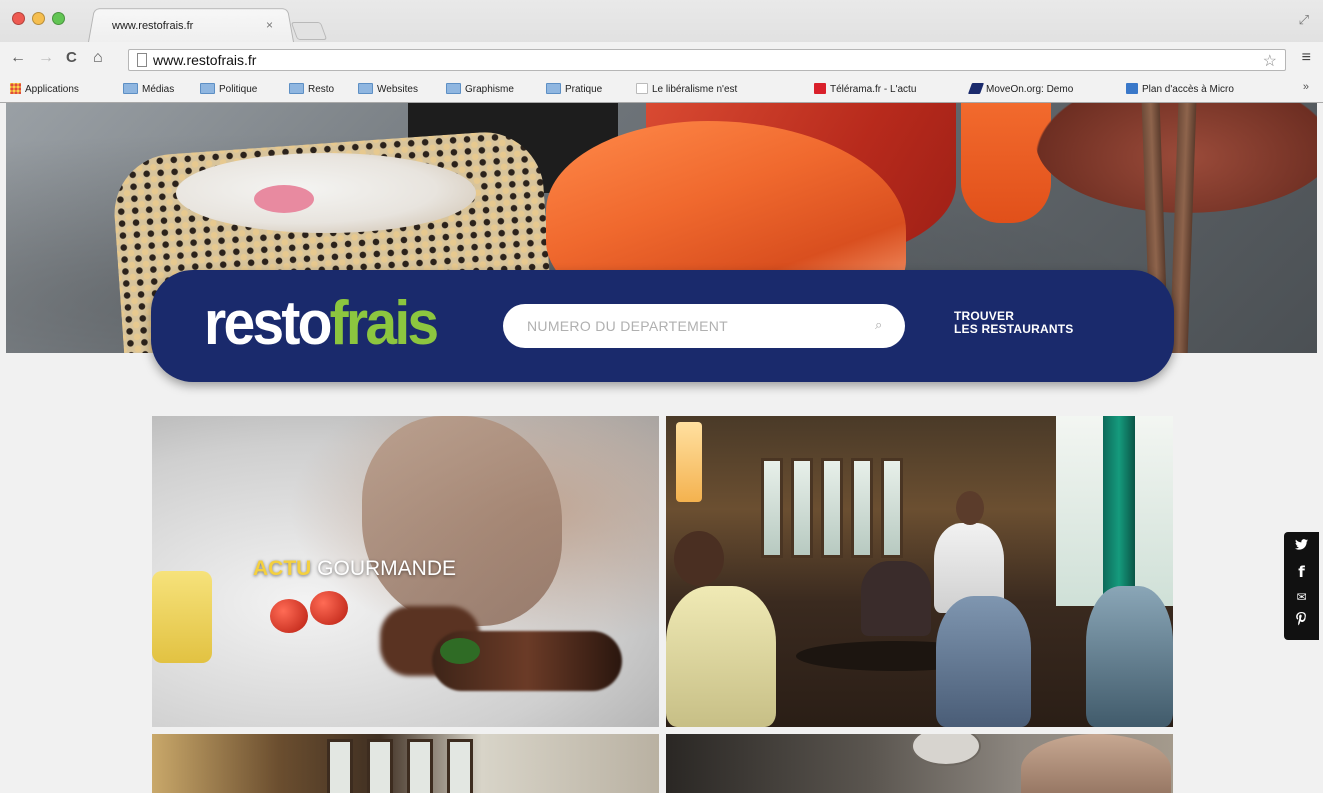 This screenshot has width=1323, height=793. Describe the element at coordinates (1306, 58) in the screenshot. I see `menu-icon: ≡` at that location.